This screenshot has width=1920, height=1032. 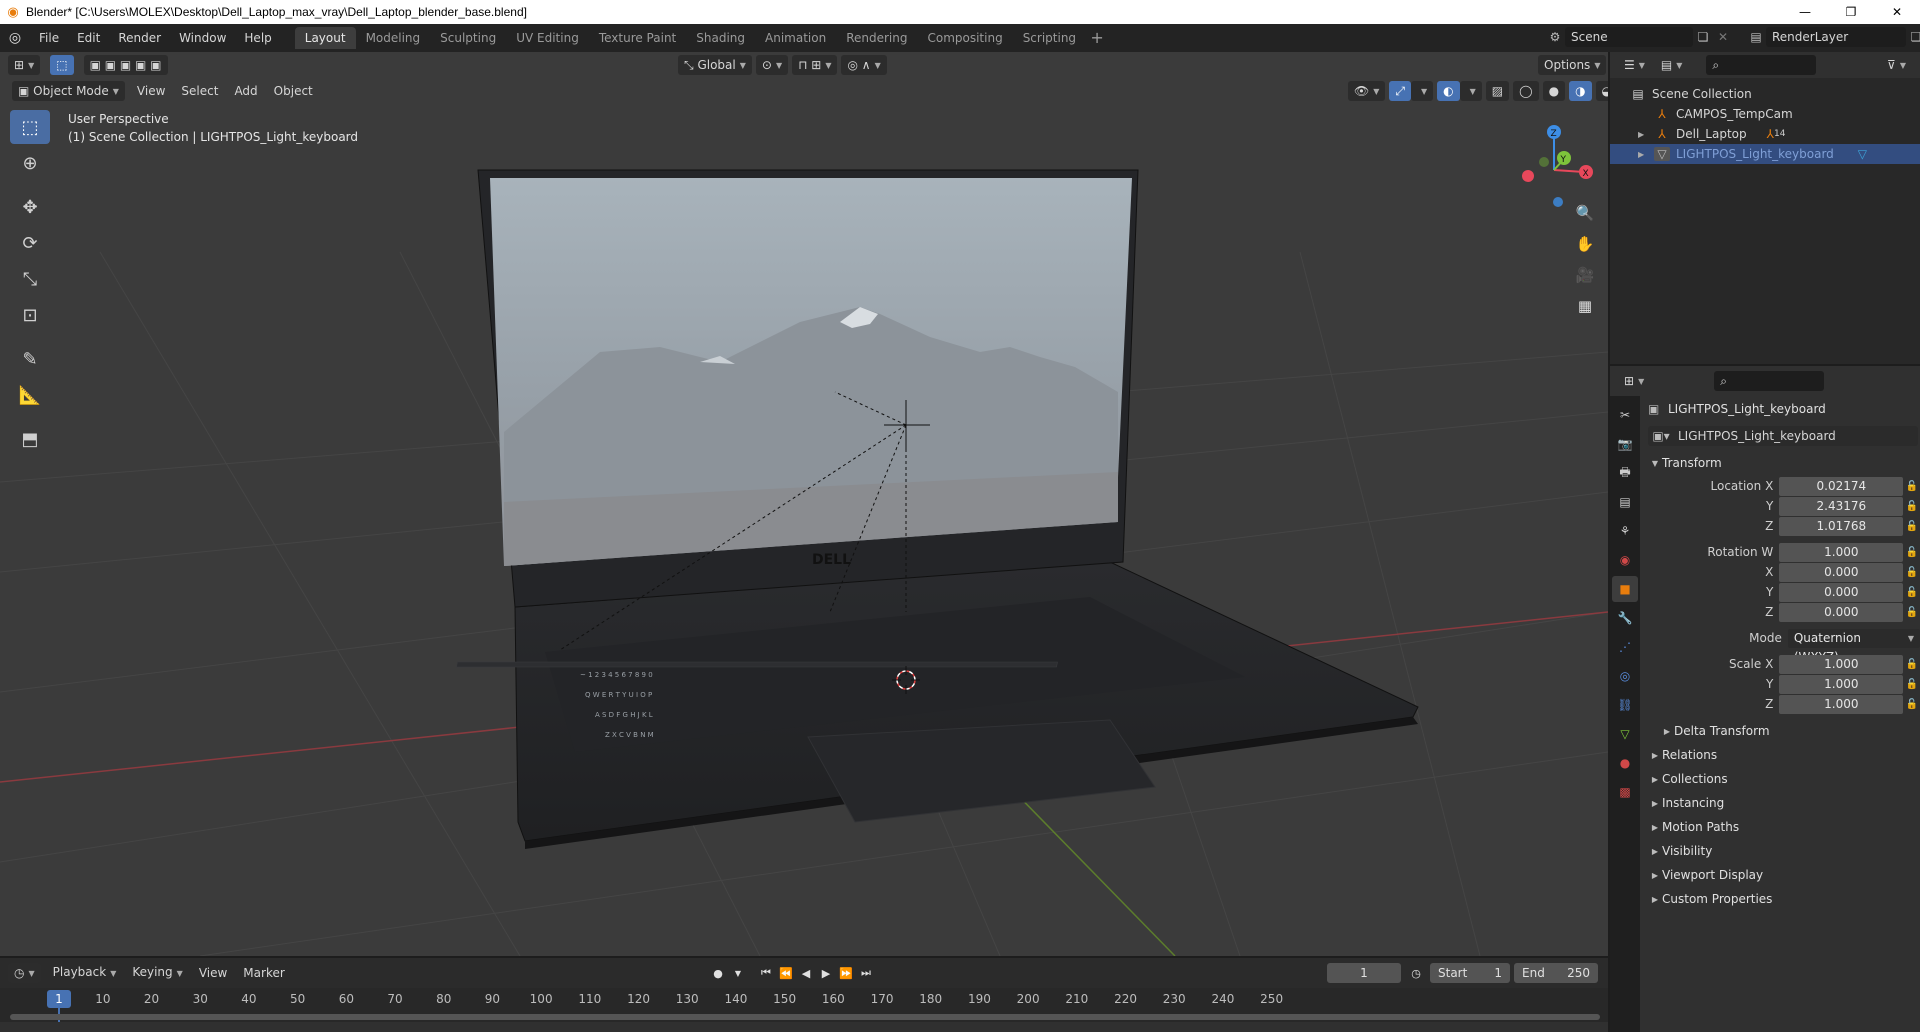 What do you see at coordinates (1422, 91) in the screenshot?
I see `gizmo-dropdown-icon: ▼` at bounding box center [1422, 91].